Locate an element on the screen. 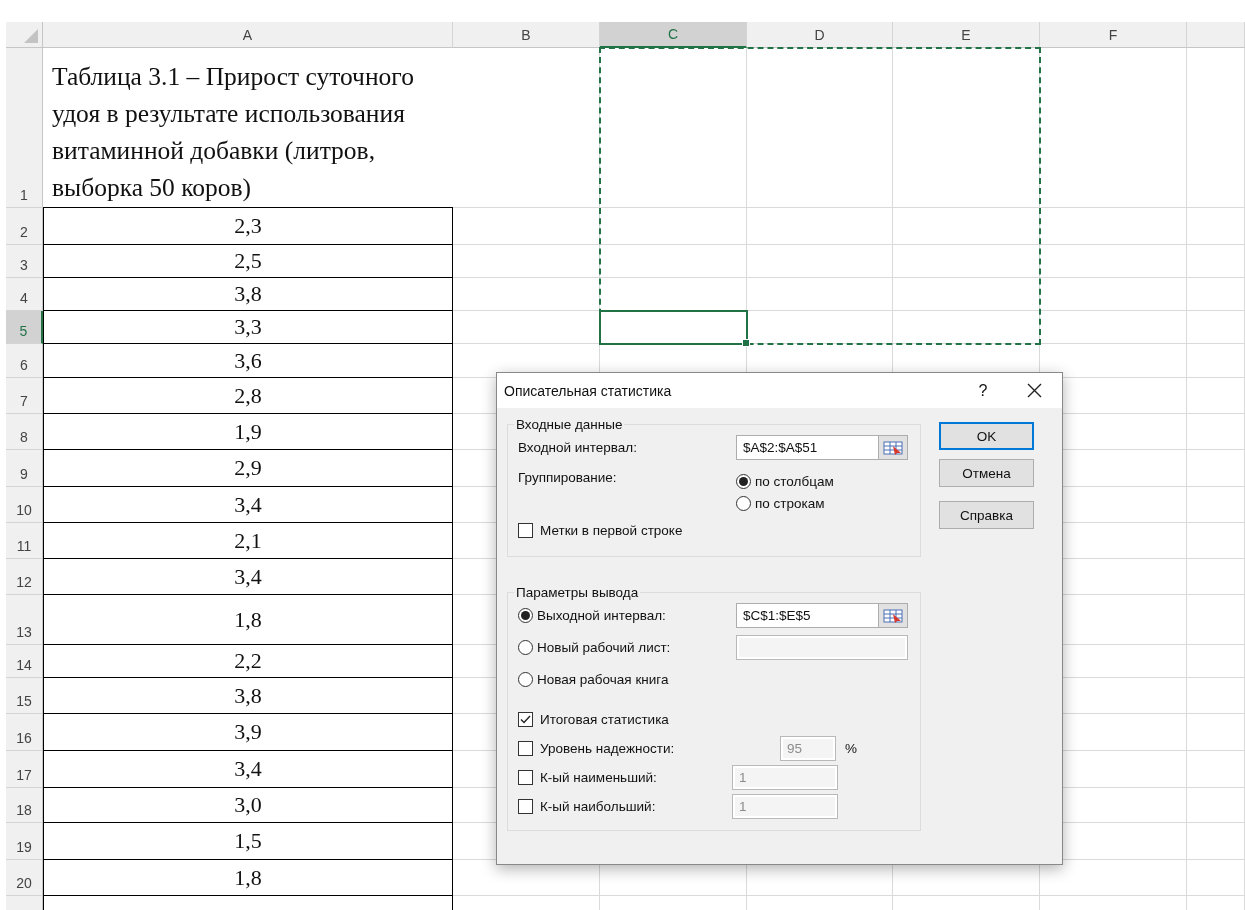 This screenshot has width=1245, height=910. table-cell: 3,9 is located at coordinates (248, 732).